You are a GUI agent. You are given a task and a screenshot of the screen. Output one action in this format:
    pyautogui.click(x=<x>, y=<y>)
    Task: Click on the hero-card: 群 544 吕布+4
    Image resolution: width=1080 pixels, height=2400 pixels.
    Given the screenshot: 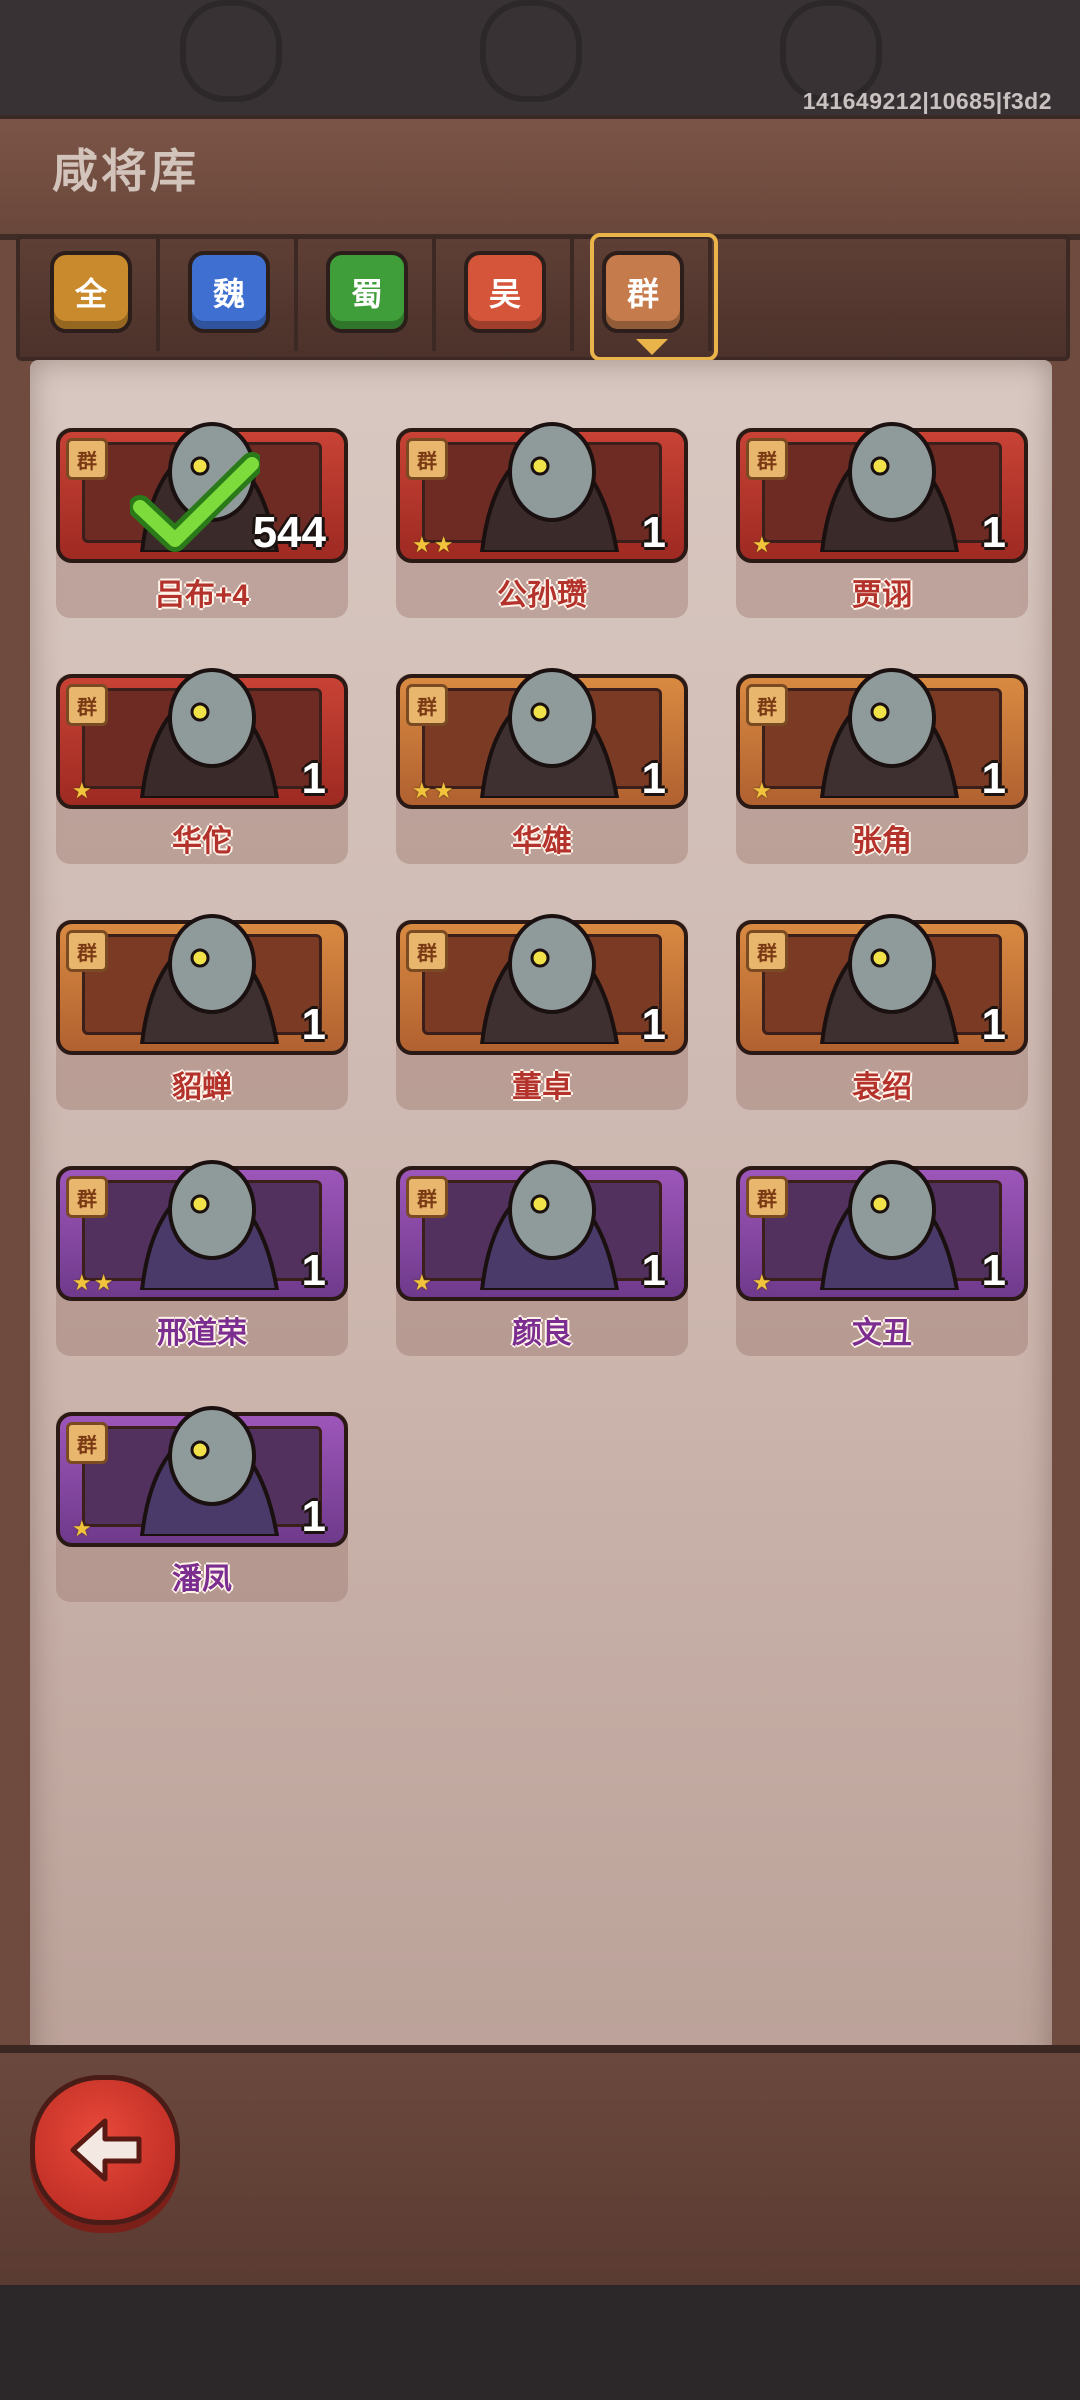 What is the action you would take?
    pyautogui.click(x=202, y=520)
    